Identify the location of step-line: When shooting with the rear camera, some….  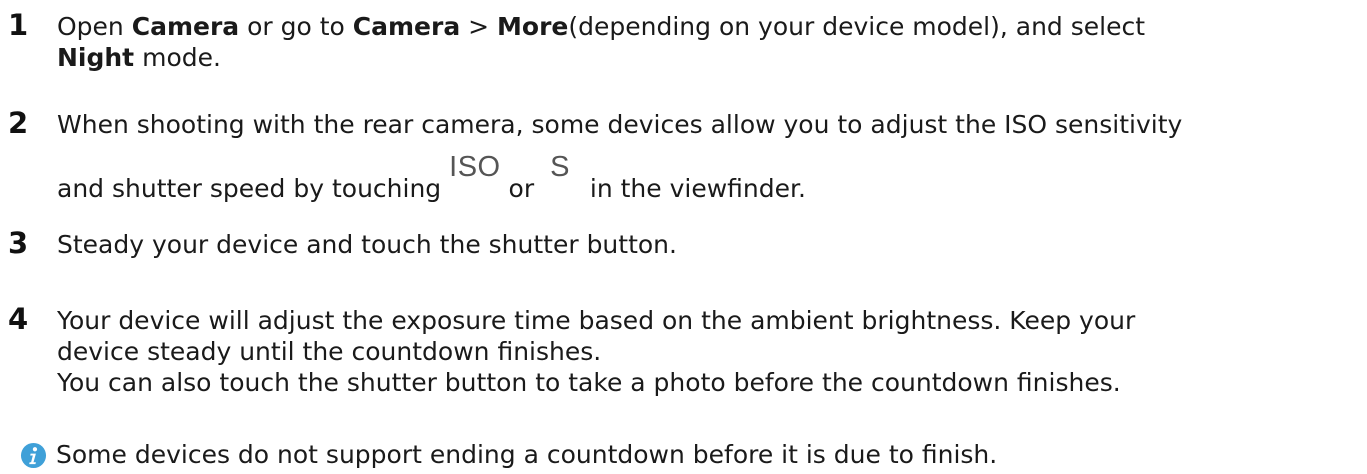
(620, 124).